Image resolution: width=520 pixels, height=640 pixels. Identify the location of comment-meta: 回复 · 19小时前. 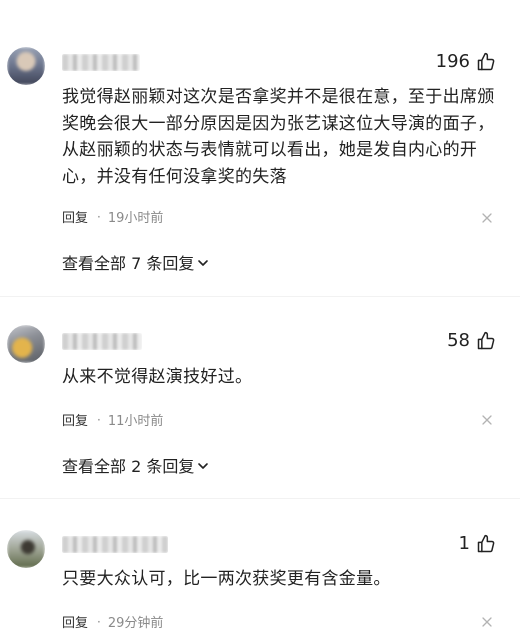
(113, 217).